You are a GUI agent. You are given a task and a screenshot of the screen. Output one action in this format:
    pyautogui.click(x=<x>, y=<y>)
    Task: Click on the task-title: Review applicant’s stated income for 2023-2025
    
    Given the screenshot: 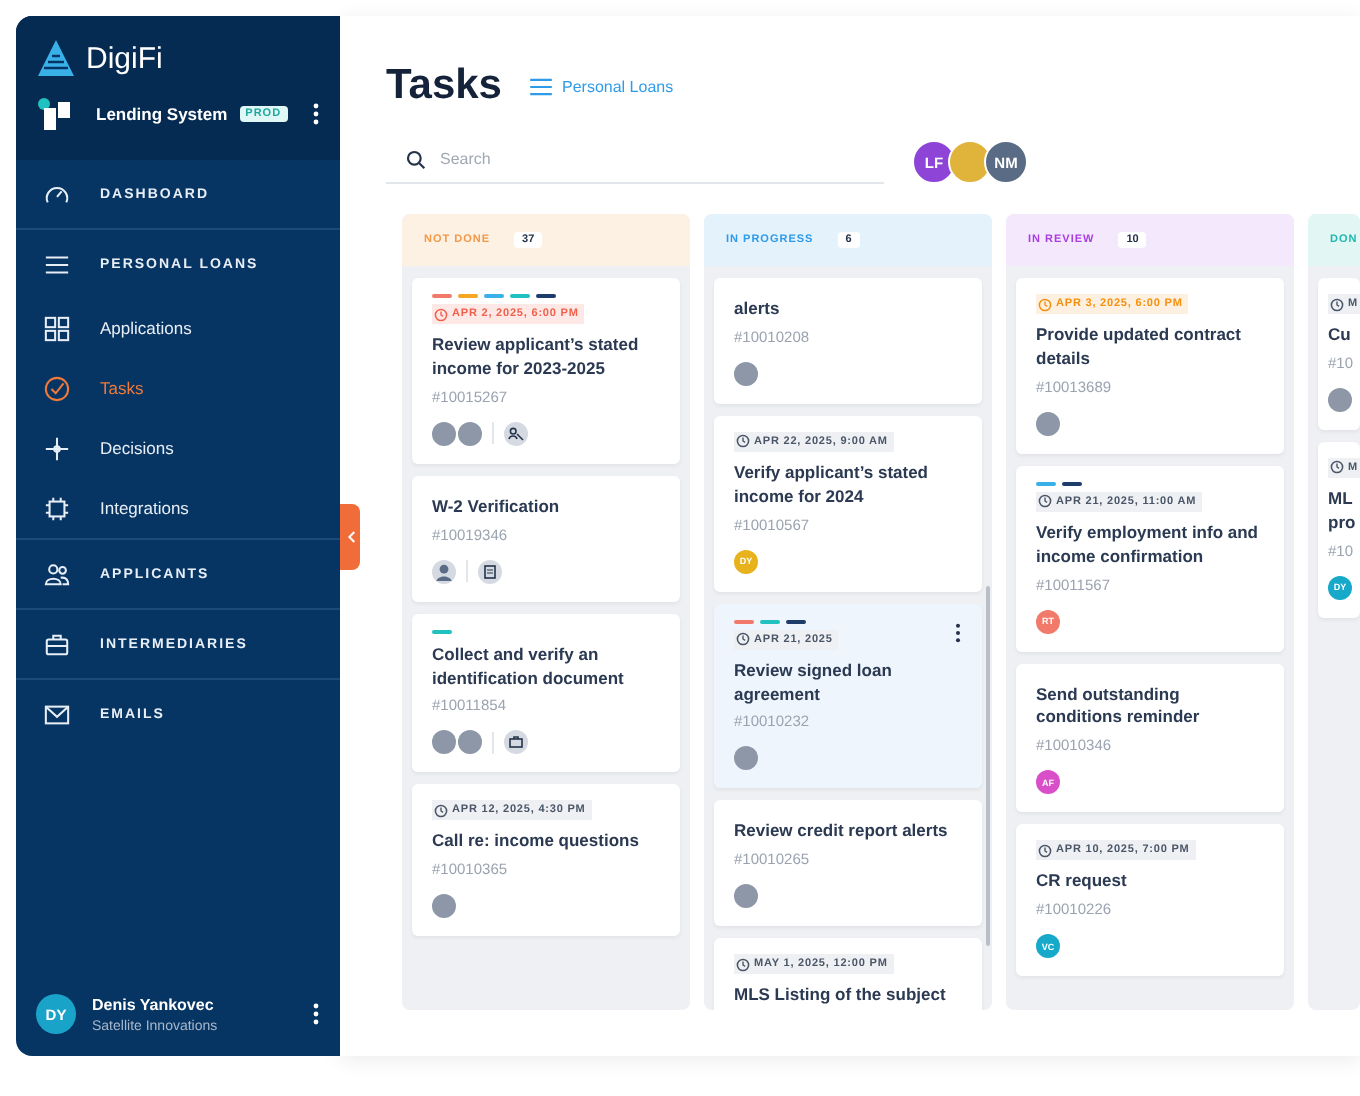 What is the action you would take?
    pyautogui.click(x=536, y=358)
    